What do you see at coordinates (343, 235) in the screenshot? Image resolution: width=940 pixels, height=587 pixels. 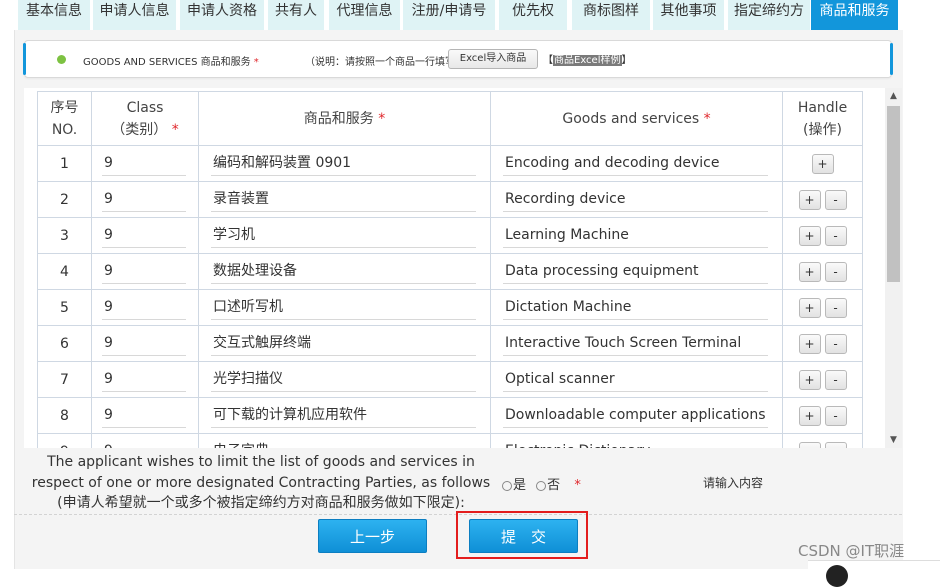 I see `goods-cn-input: 学习机` at bounding box center [343, 235].